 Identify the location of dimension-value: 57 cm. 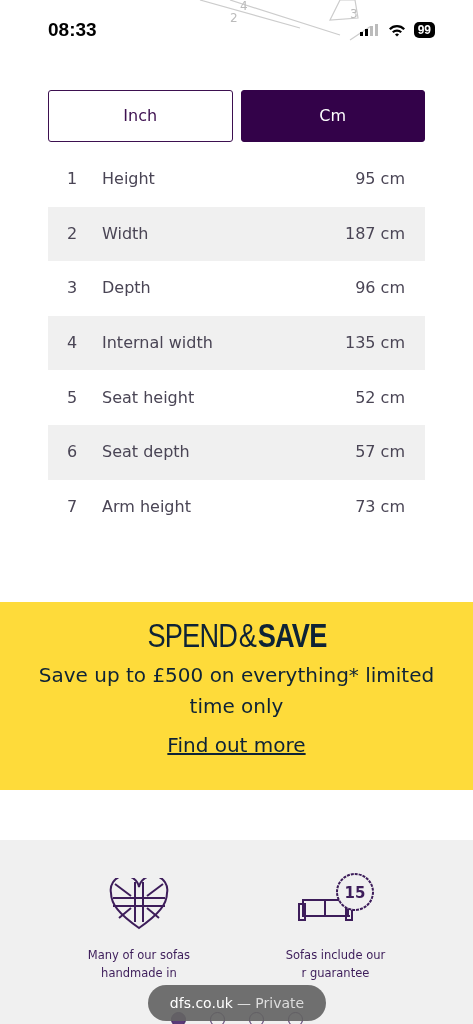
(380, 452).